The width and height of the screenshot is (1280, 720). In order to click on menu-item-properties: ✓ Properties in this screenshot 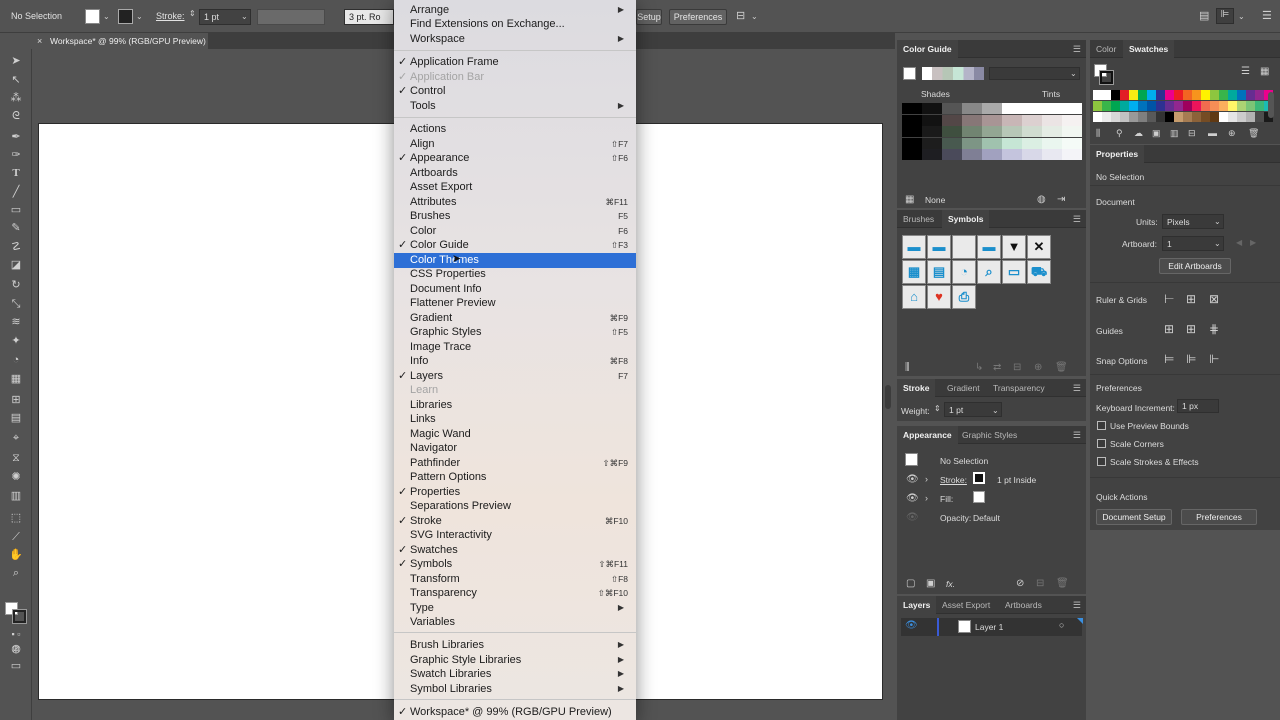, I will do `click(515, 492)`.